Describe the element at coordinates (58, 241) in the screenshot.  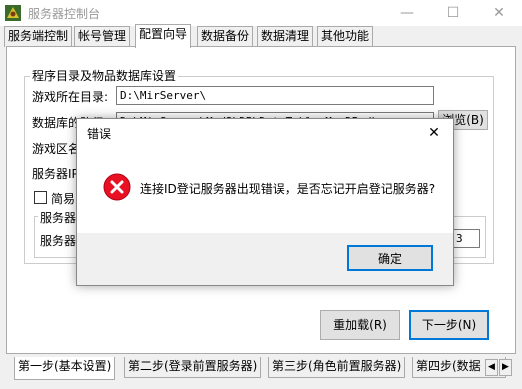
I see `server-name-label: 服务器` at that location.